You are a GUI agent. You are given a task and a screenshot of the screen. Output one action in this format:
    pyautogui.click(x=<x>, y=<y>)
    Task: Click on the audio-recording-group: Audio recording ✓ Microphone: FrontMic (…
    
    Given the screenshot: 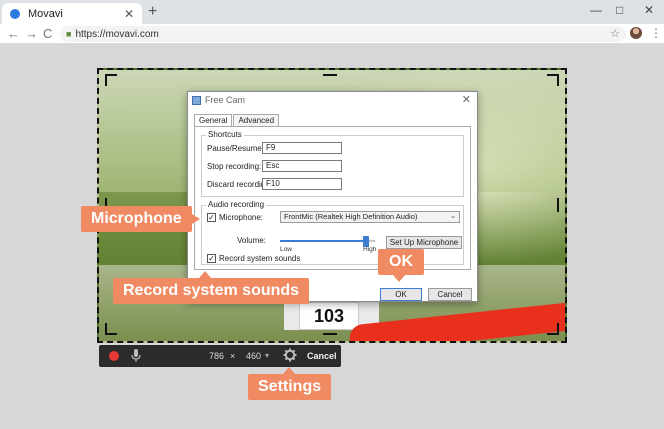 What is the action you would take?
    pyautogui.click(x=332, y=232)
    